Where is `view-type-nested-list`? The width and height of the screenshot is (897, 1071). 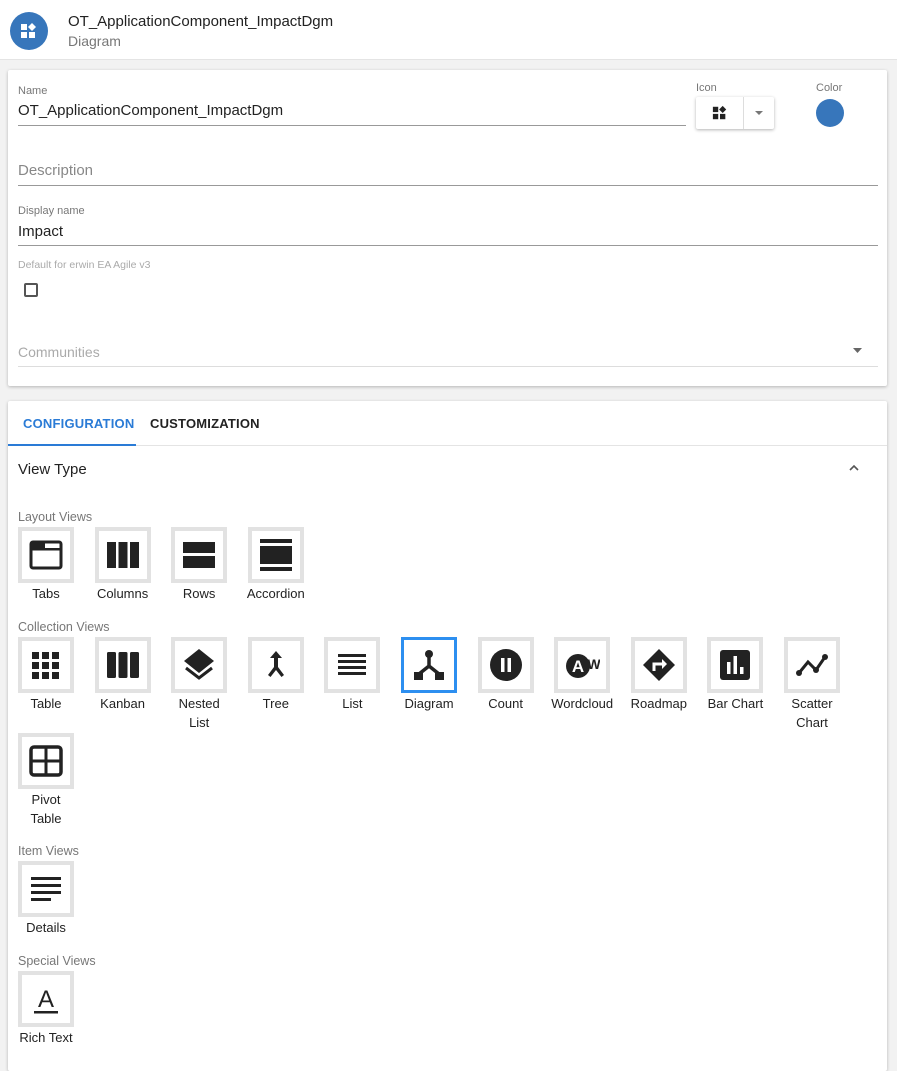
view-type-nested-list is located at coordinates (199, 665).